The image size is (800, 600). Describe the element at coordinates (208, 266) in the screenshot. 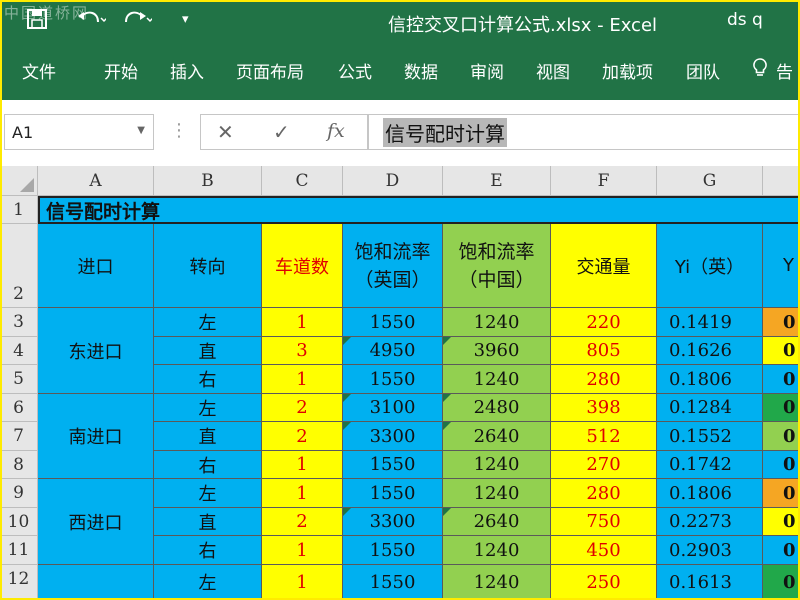

I see `header-turn: 转向` at that location.